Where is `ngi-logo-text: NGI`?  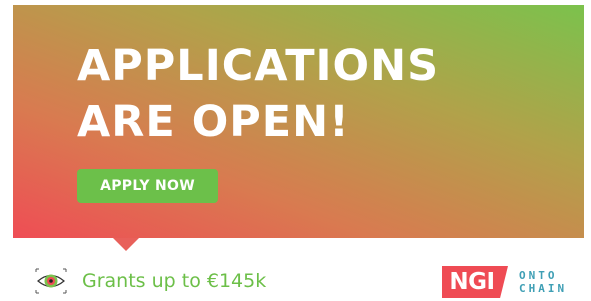
ngi-logo-text: NGI is located at coordinates (472, 282).